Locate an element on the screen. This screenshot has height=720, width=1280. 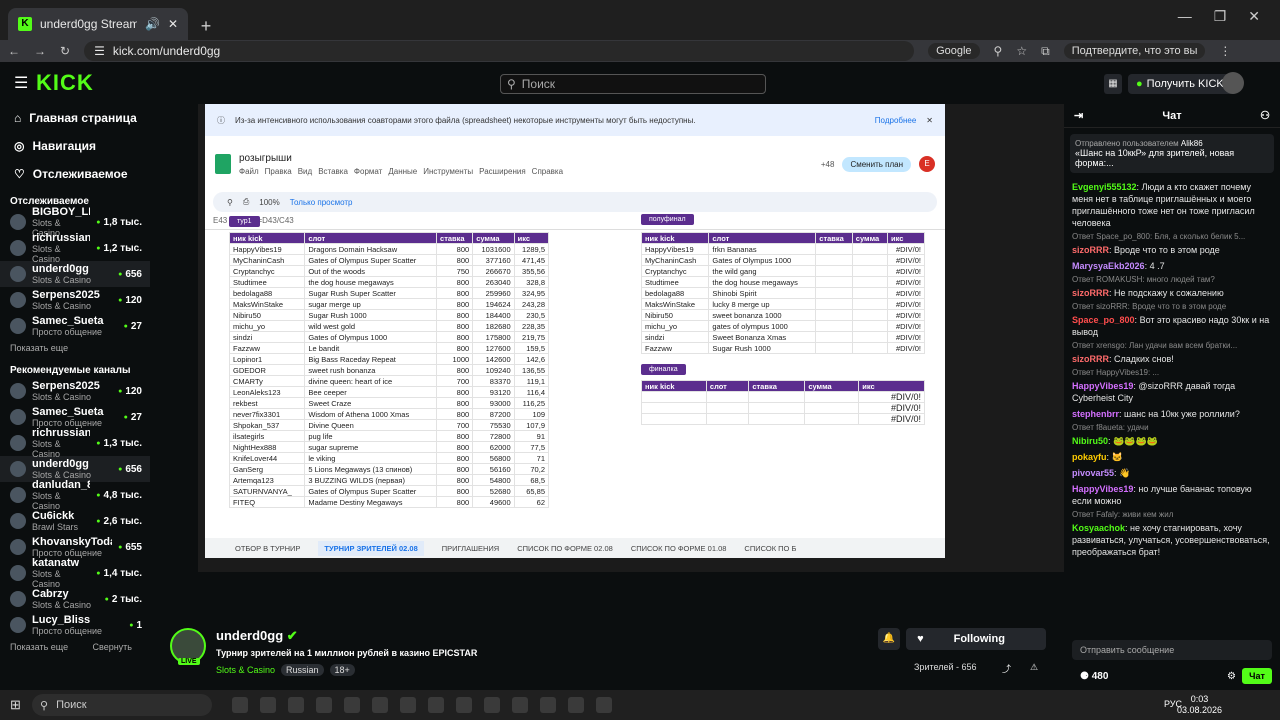
media-icon is located at coordinates (296, 705).